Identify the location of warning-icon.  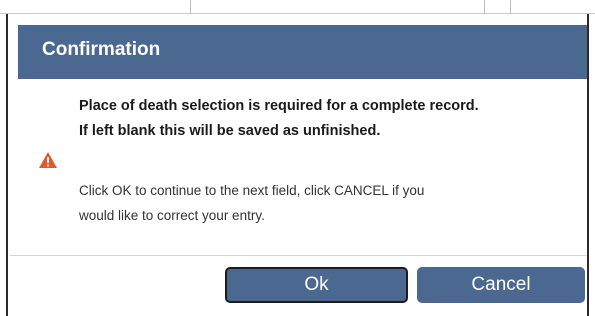
(48, 160).